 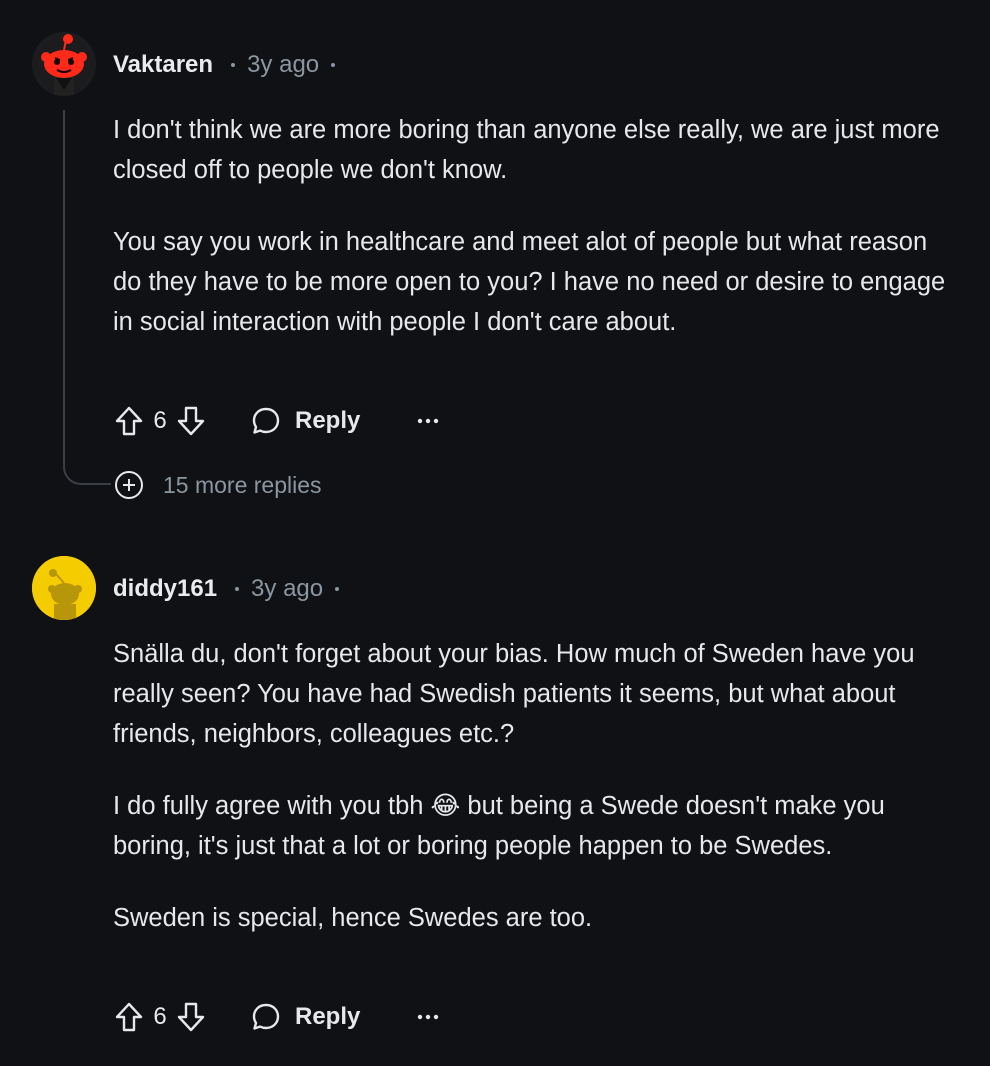 What do you see at coordinates (163, 65) in the screenshot?
I see `username: Vaktaren` at bounding box center [163, 65].